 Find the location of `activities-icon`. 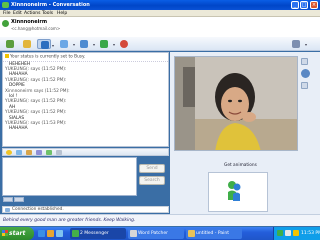

activities-icon is located at coordinates (84, 44).